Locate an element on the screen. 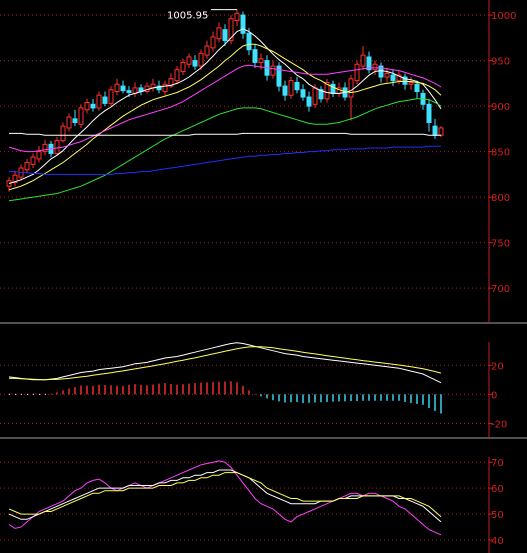 Image resolution: width=527 pixels, height=553 pixels. peak-annotation-label: 1005.95 is located at coordinates (187, 16).